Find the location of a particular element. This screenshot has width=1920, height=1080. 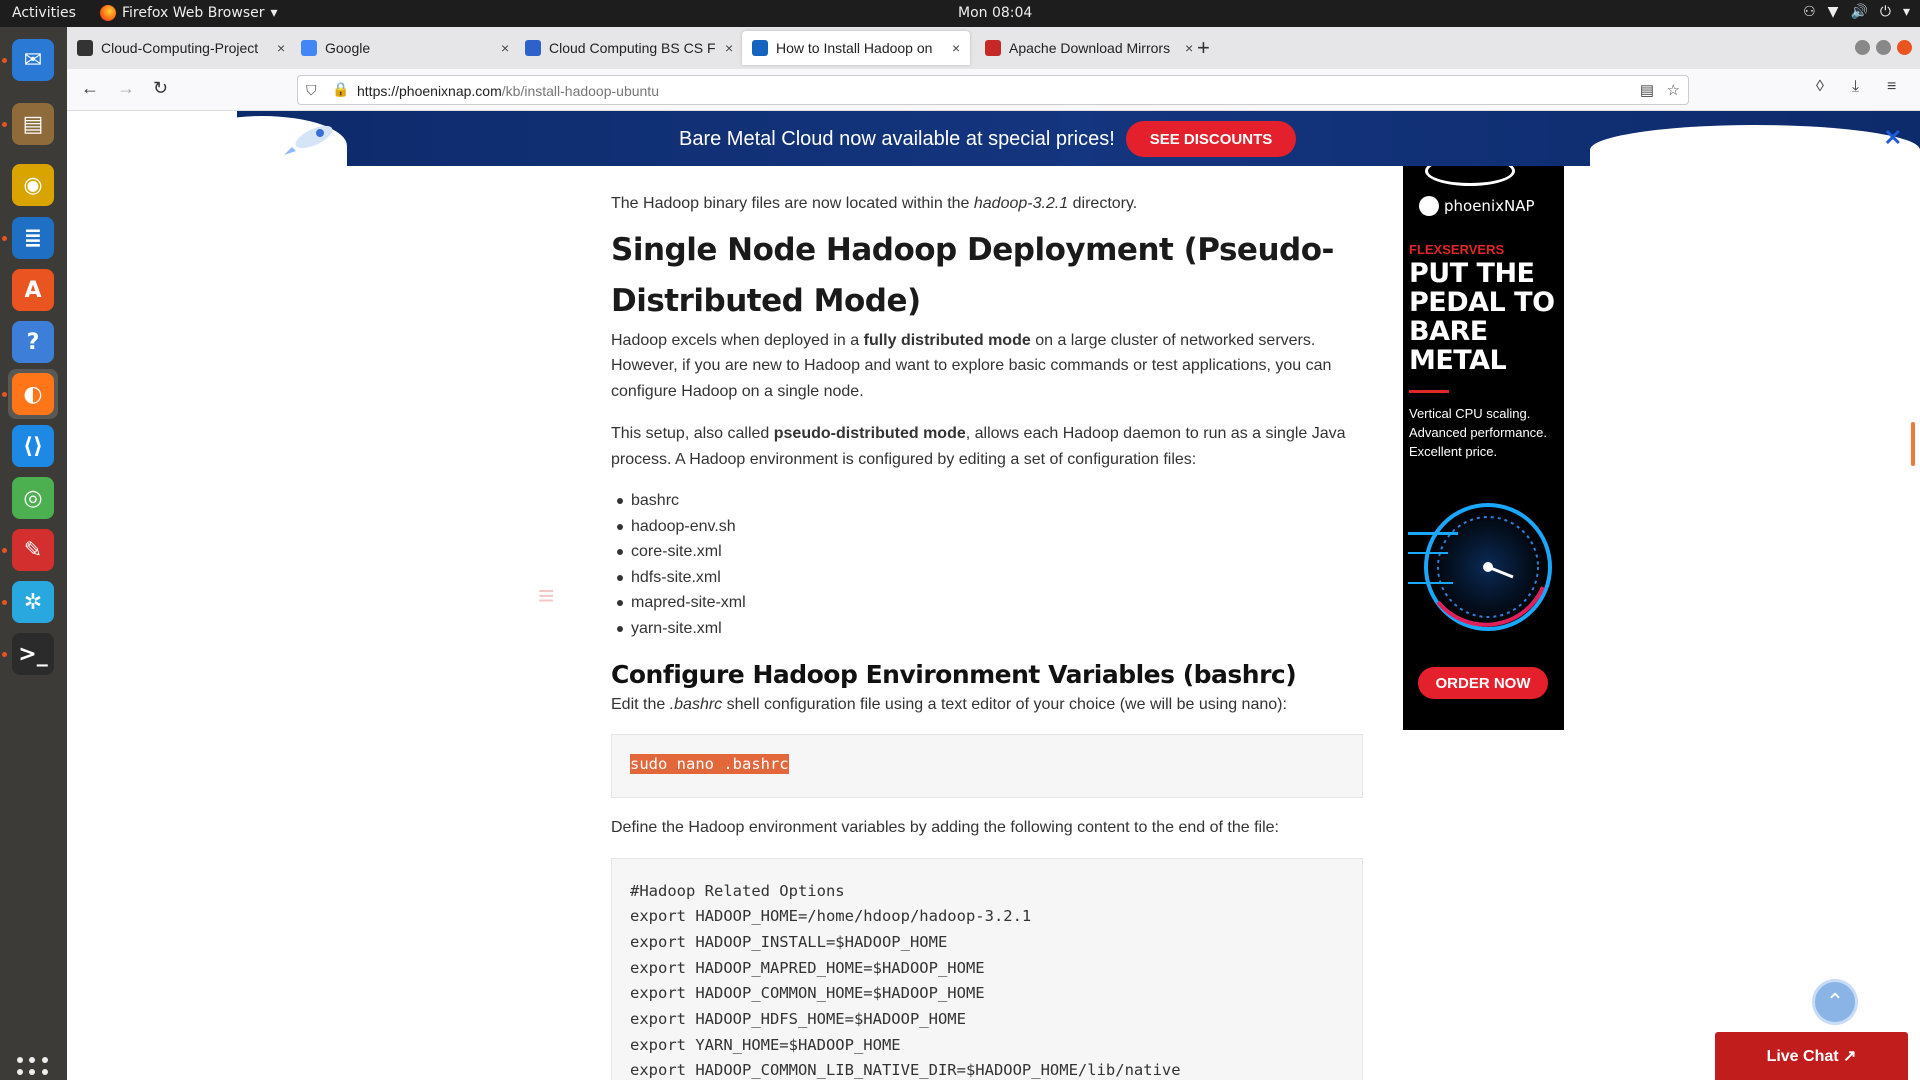

power-icon: ⏻ is located at coordinates (1885, 12).